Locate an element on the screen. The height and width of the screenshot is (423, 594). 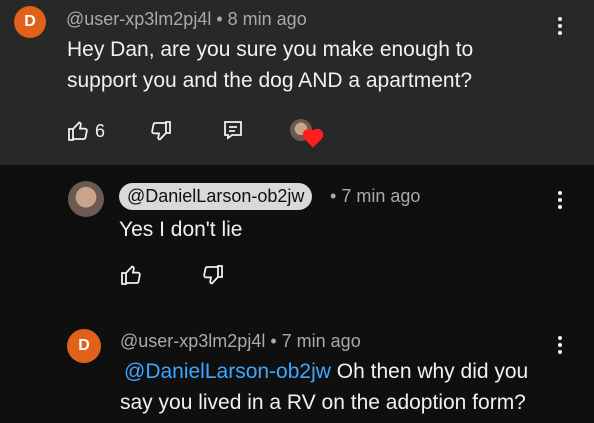
creator-username-chip: @DanielLarson-ob2jw is located at coordinates (216, 196).